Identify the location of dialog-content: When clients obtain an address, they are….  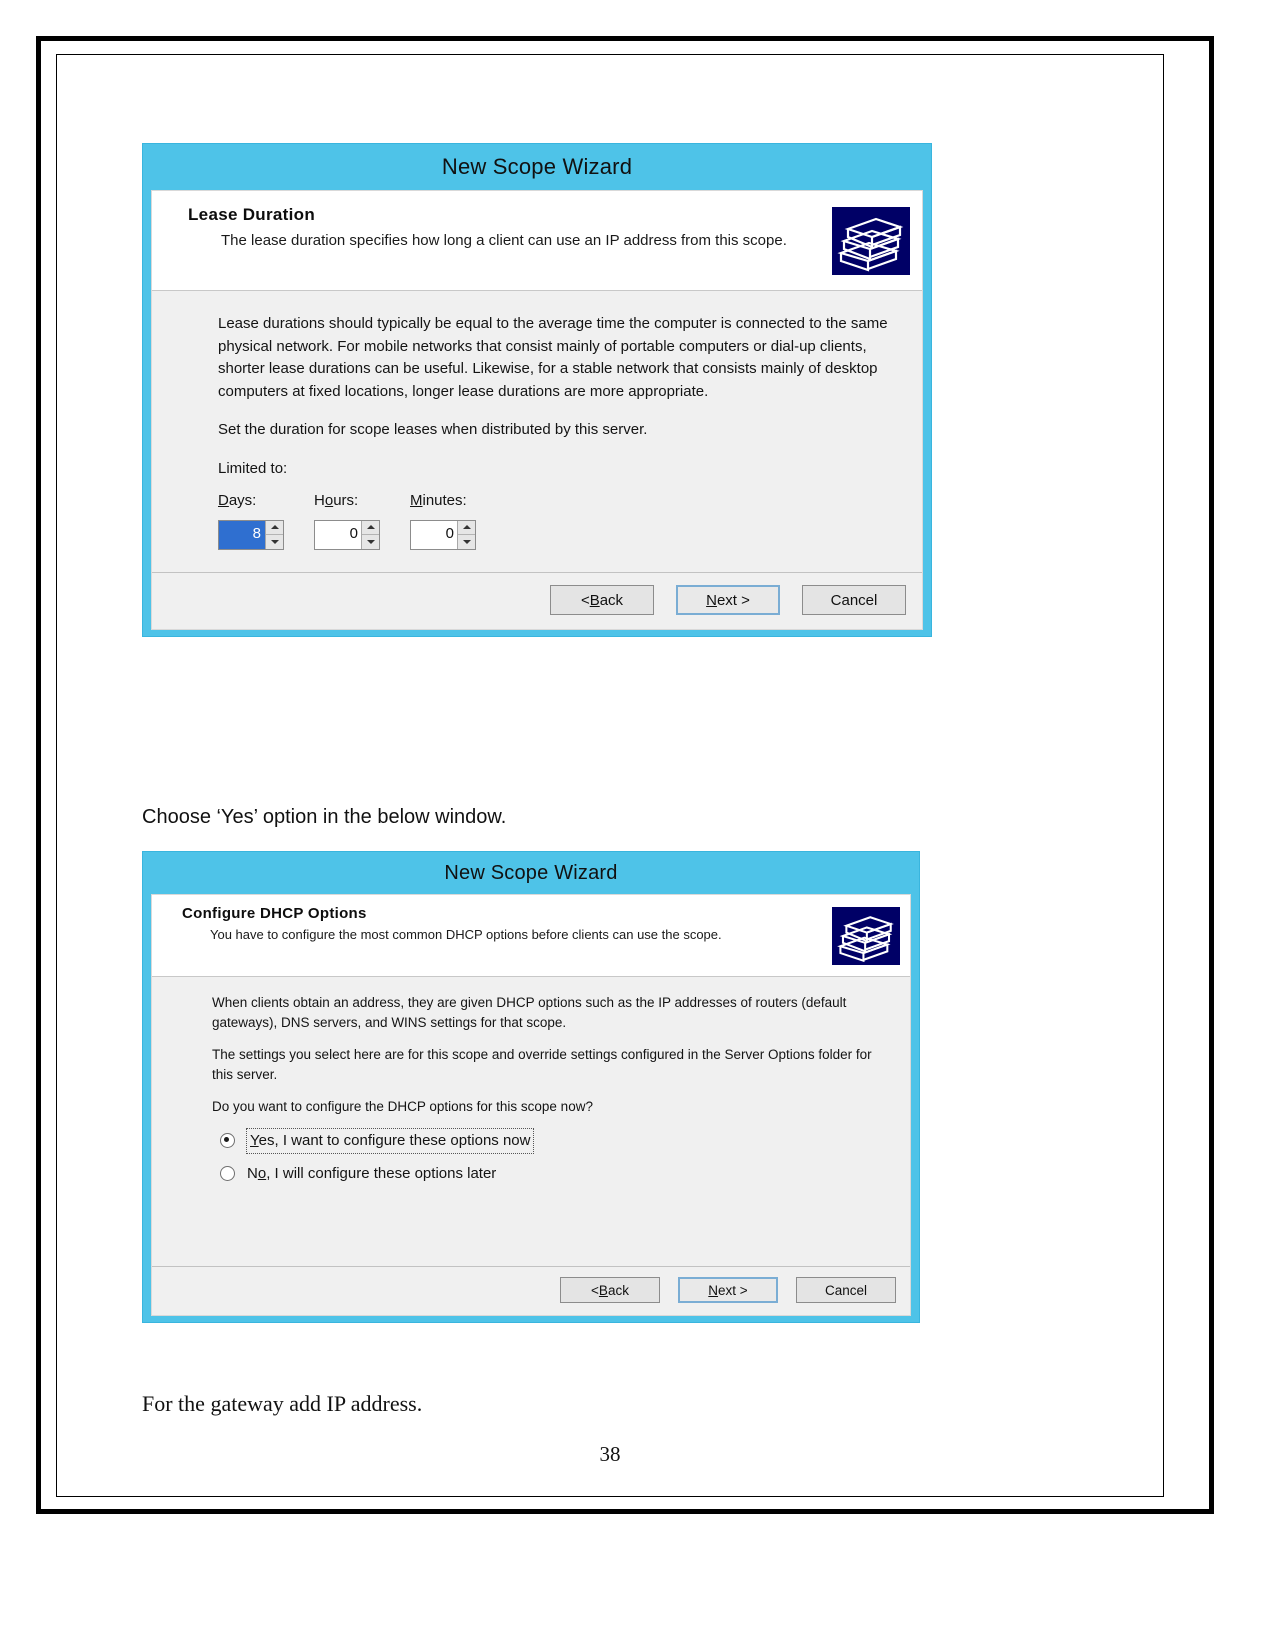
(531, 1121).